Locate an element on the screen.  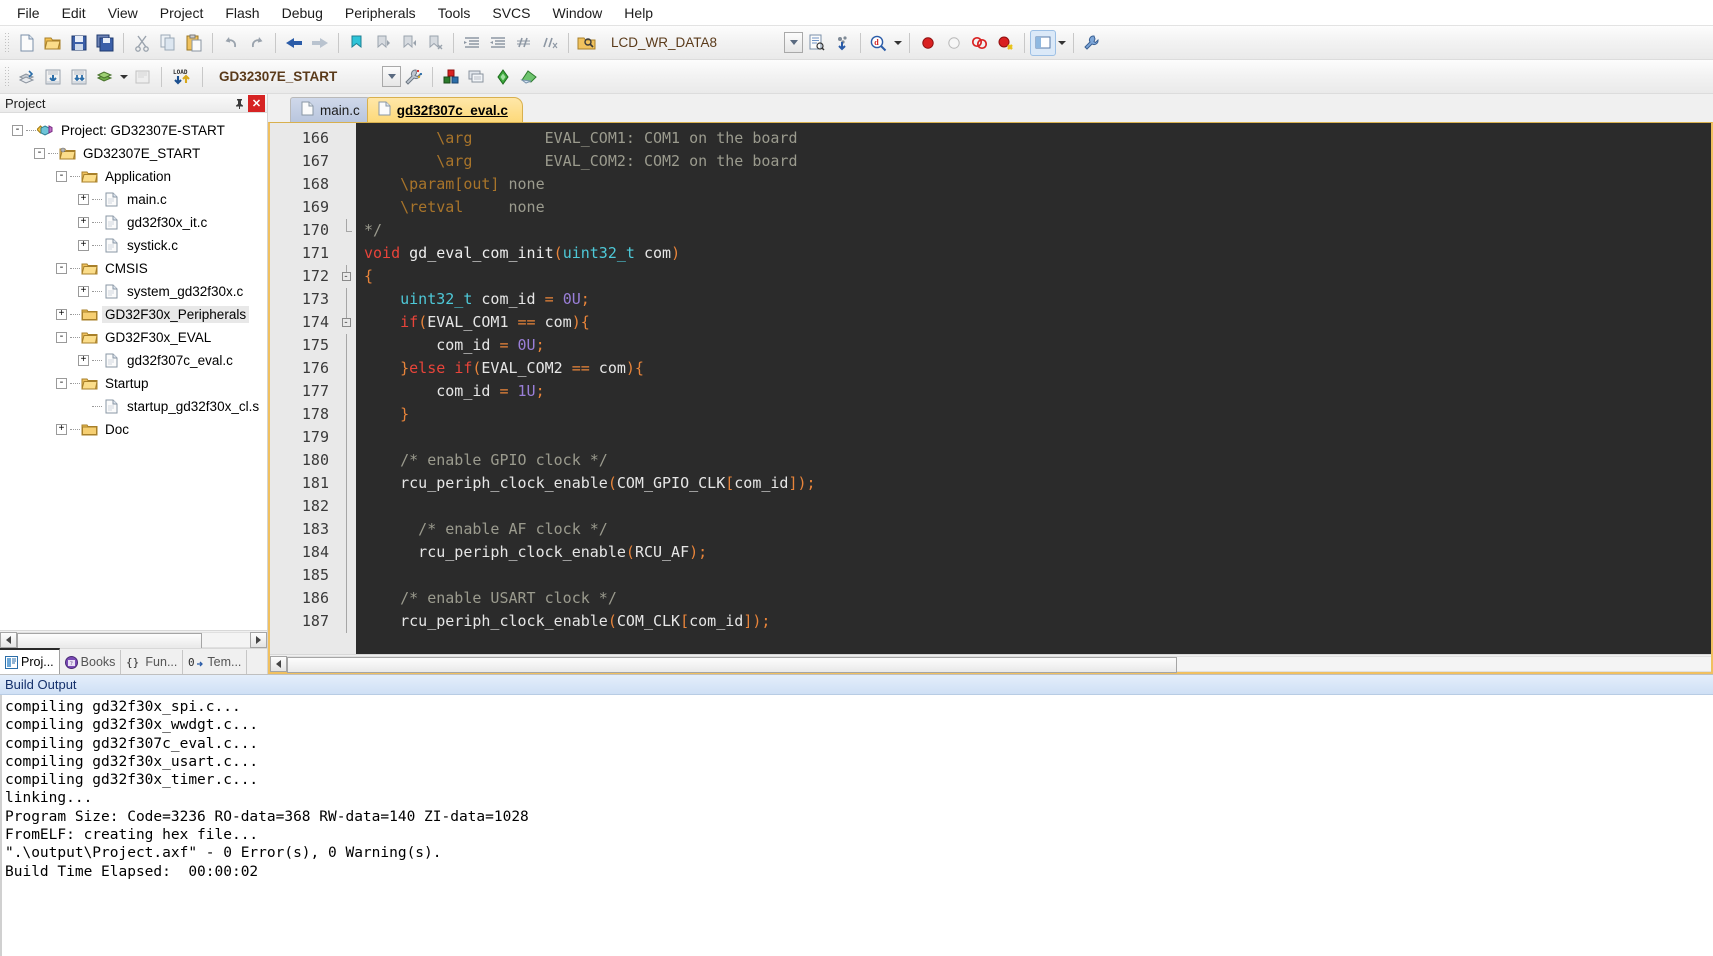
editor-hscrollbar is located at coordinates (990, 663).